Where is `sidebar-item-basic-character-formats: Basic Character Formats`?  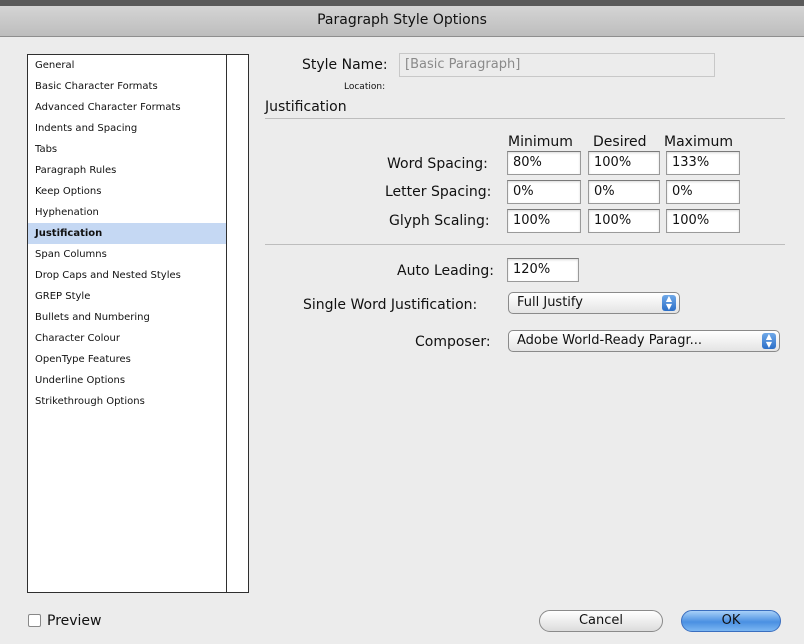 sidebar-item-basic-character-formats: Basic Character Formats is located at coordinates (127, 86).